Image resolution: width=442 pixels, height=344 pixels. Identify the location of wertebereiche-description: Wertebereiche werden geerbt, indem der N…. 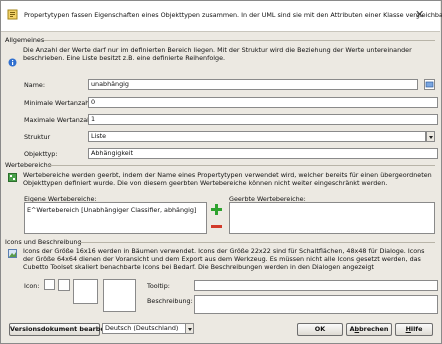
(227, 179).